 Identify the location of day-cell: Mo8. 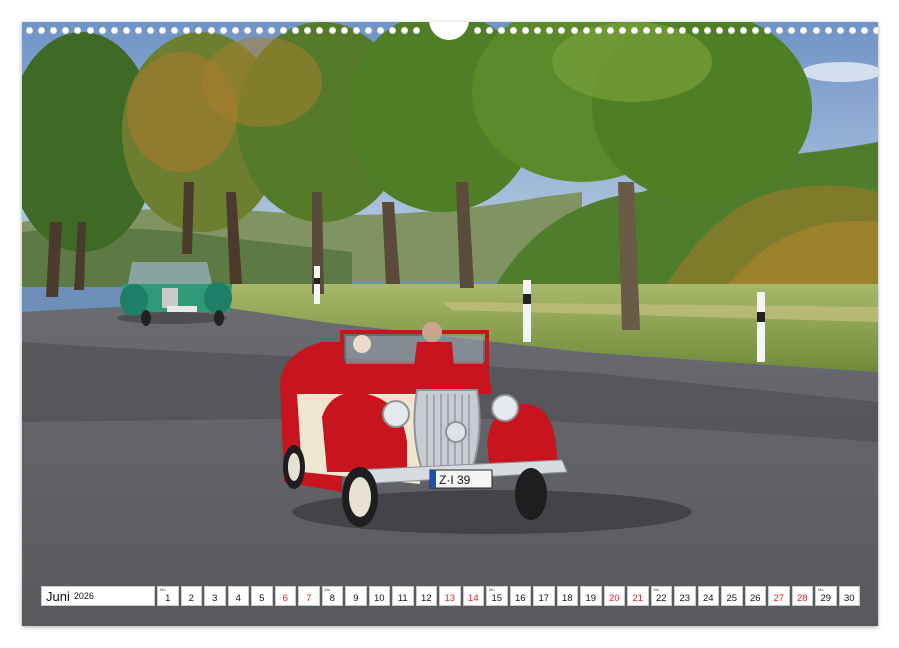
(333, 596).